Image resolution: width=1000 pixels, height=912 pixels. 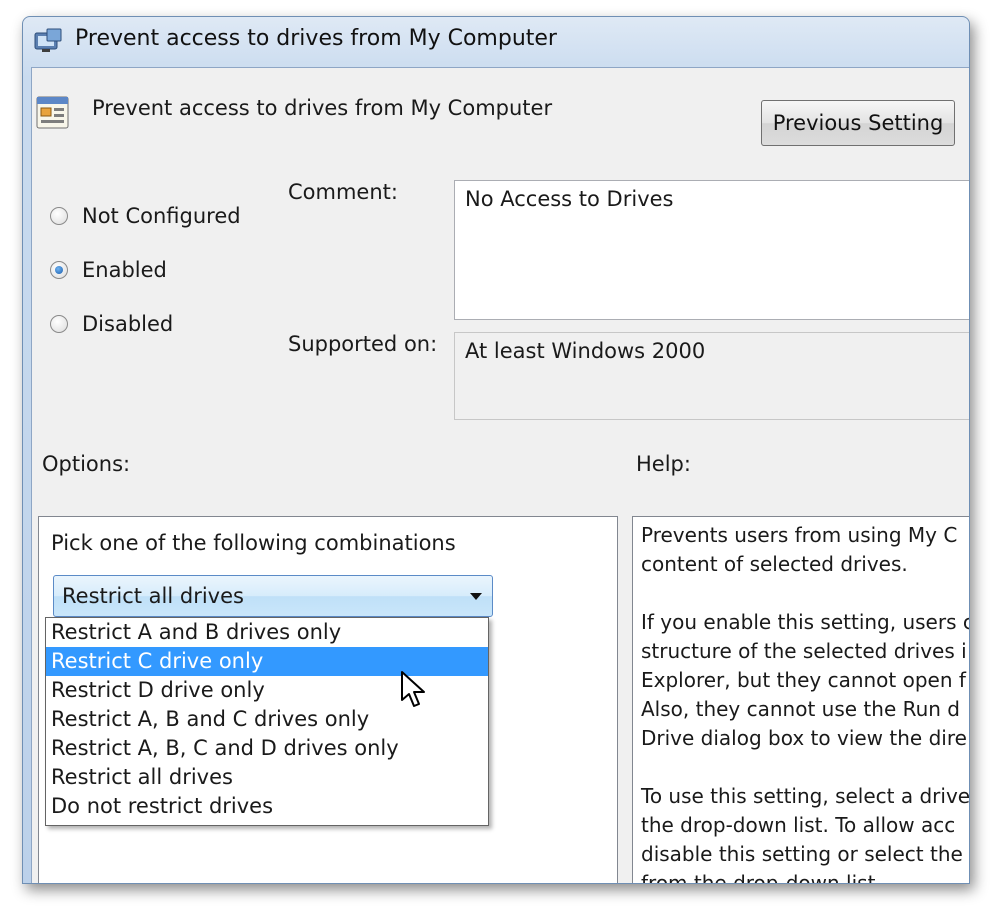 I want to click on radio-enabled: Enabled, so click(x=108, y=270).